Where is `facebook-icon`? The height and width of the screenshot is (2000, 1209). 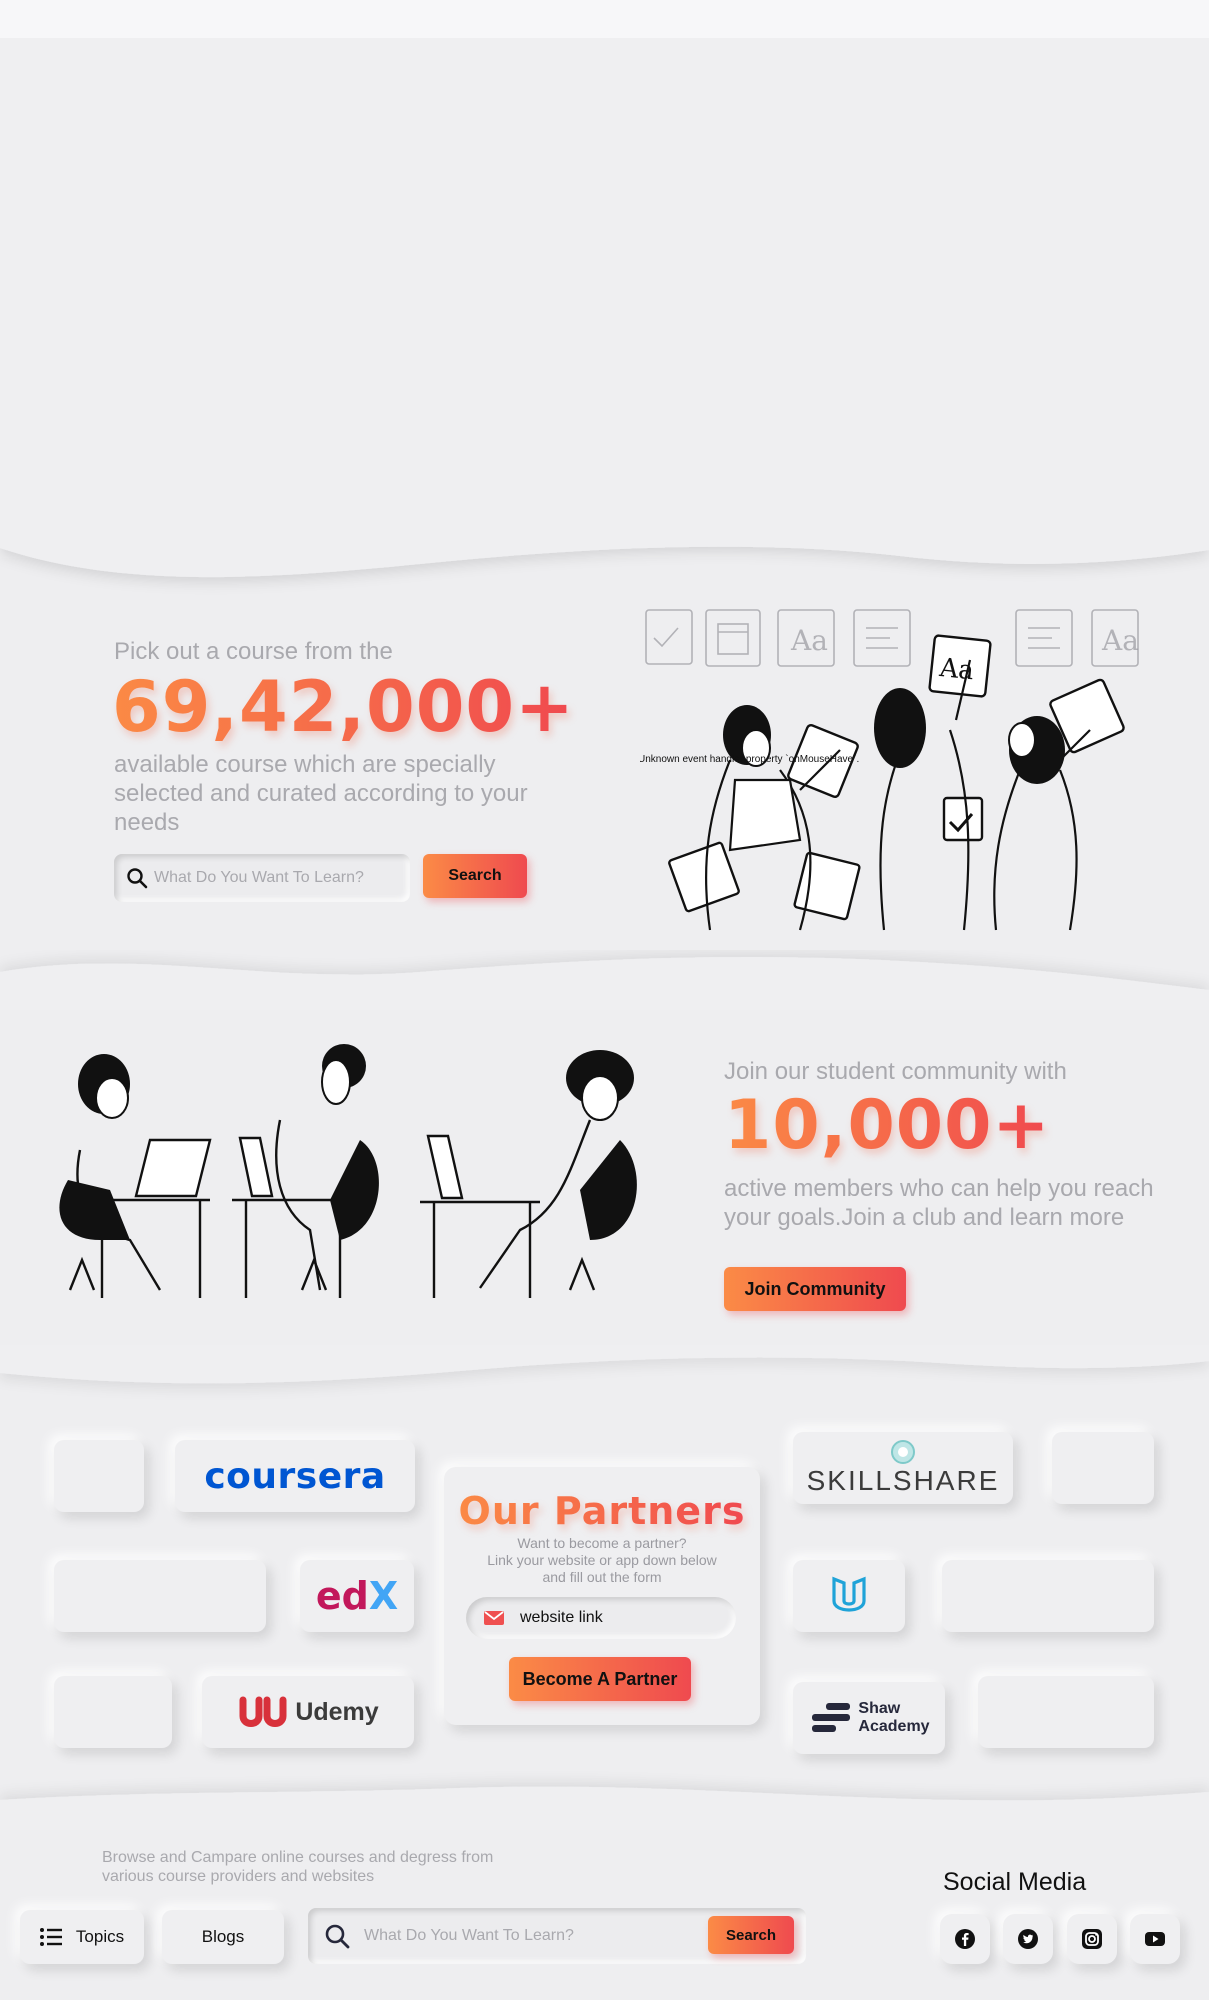 facebook-icon is located at coordinates (965, 1939).